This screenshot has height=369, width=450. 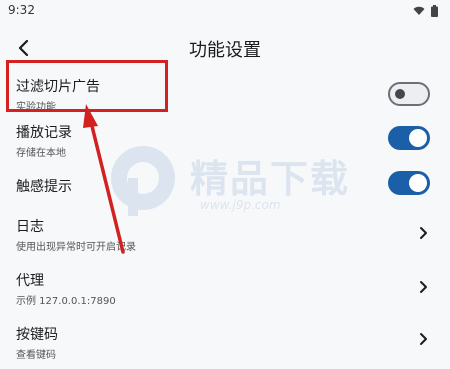 What do you see at coordinates (225, 192) in the screenshot?
I see `setting-row-haptic: 触感提示` at bounding box center [225, 192].